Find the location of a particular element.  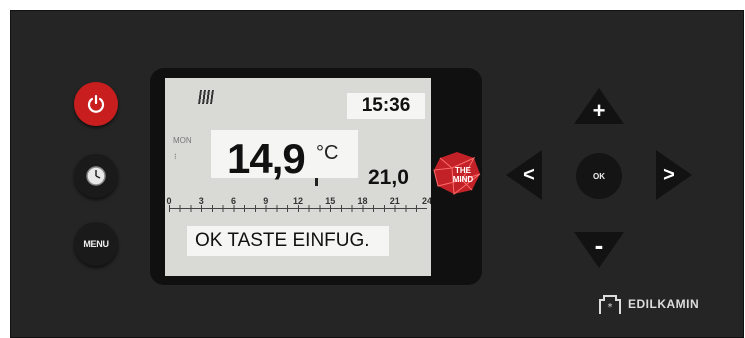

time-scale-bar is located at coordinates (298, 208).